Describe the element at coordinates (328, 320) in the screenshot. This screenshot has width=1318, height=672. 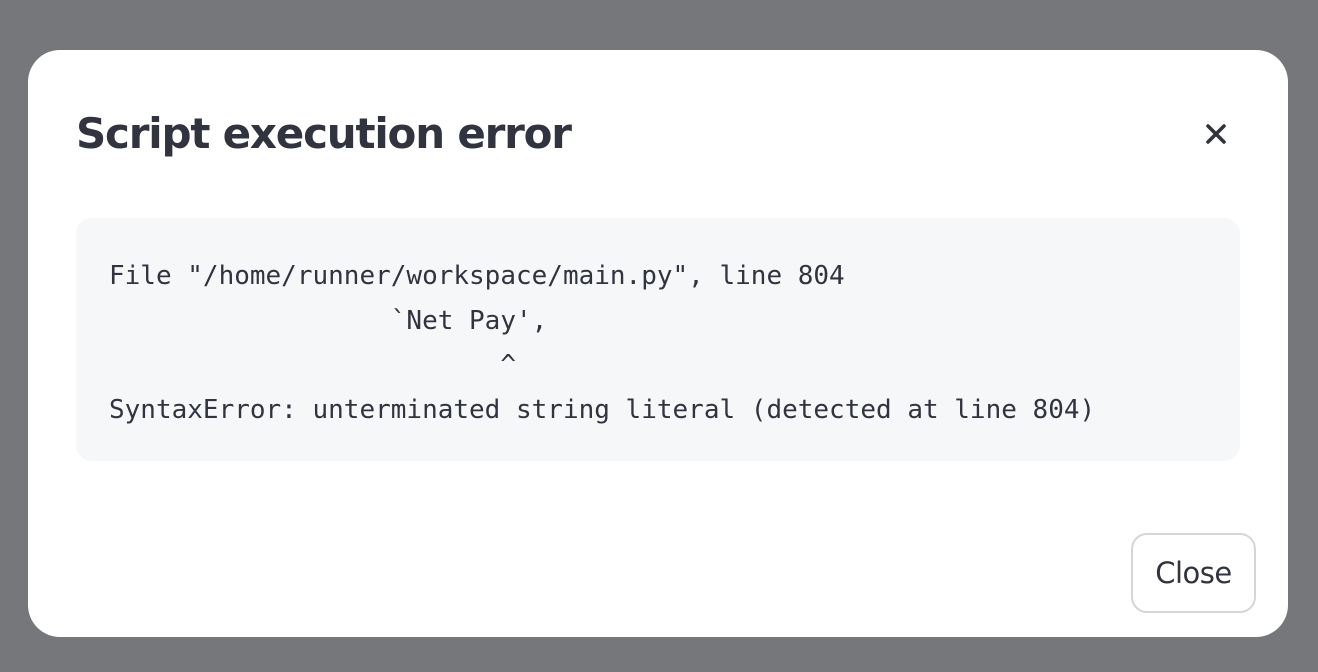
I see `traceback-line: `Net Pay',` at that location.